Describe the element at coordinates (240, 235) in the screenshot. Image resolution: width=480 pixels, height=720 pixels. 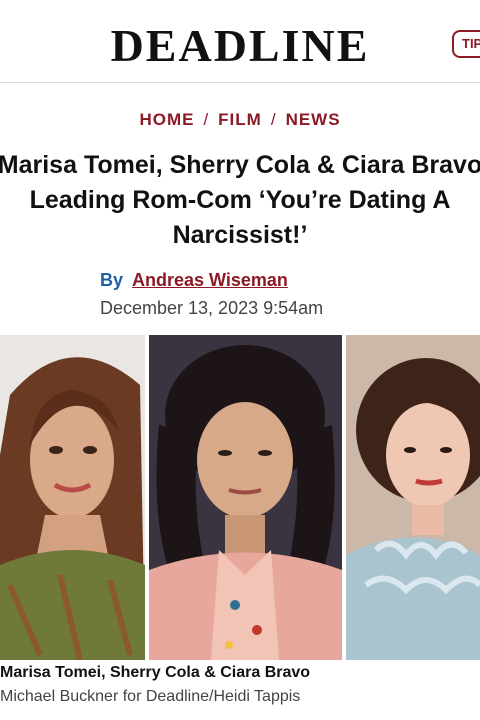
I see `headline-line-3: Narcissist!’` at that location.